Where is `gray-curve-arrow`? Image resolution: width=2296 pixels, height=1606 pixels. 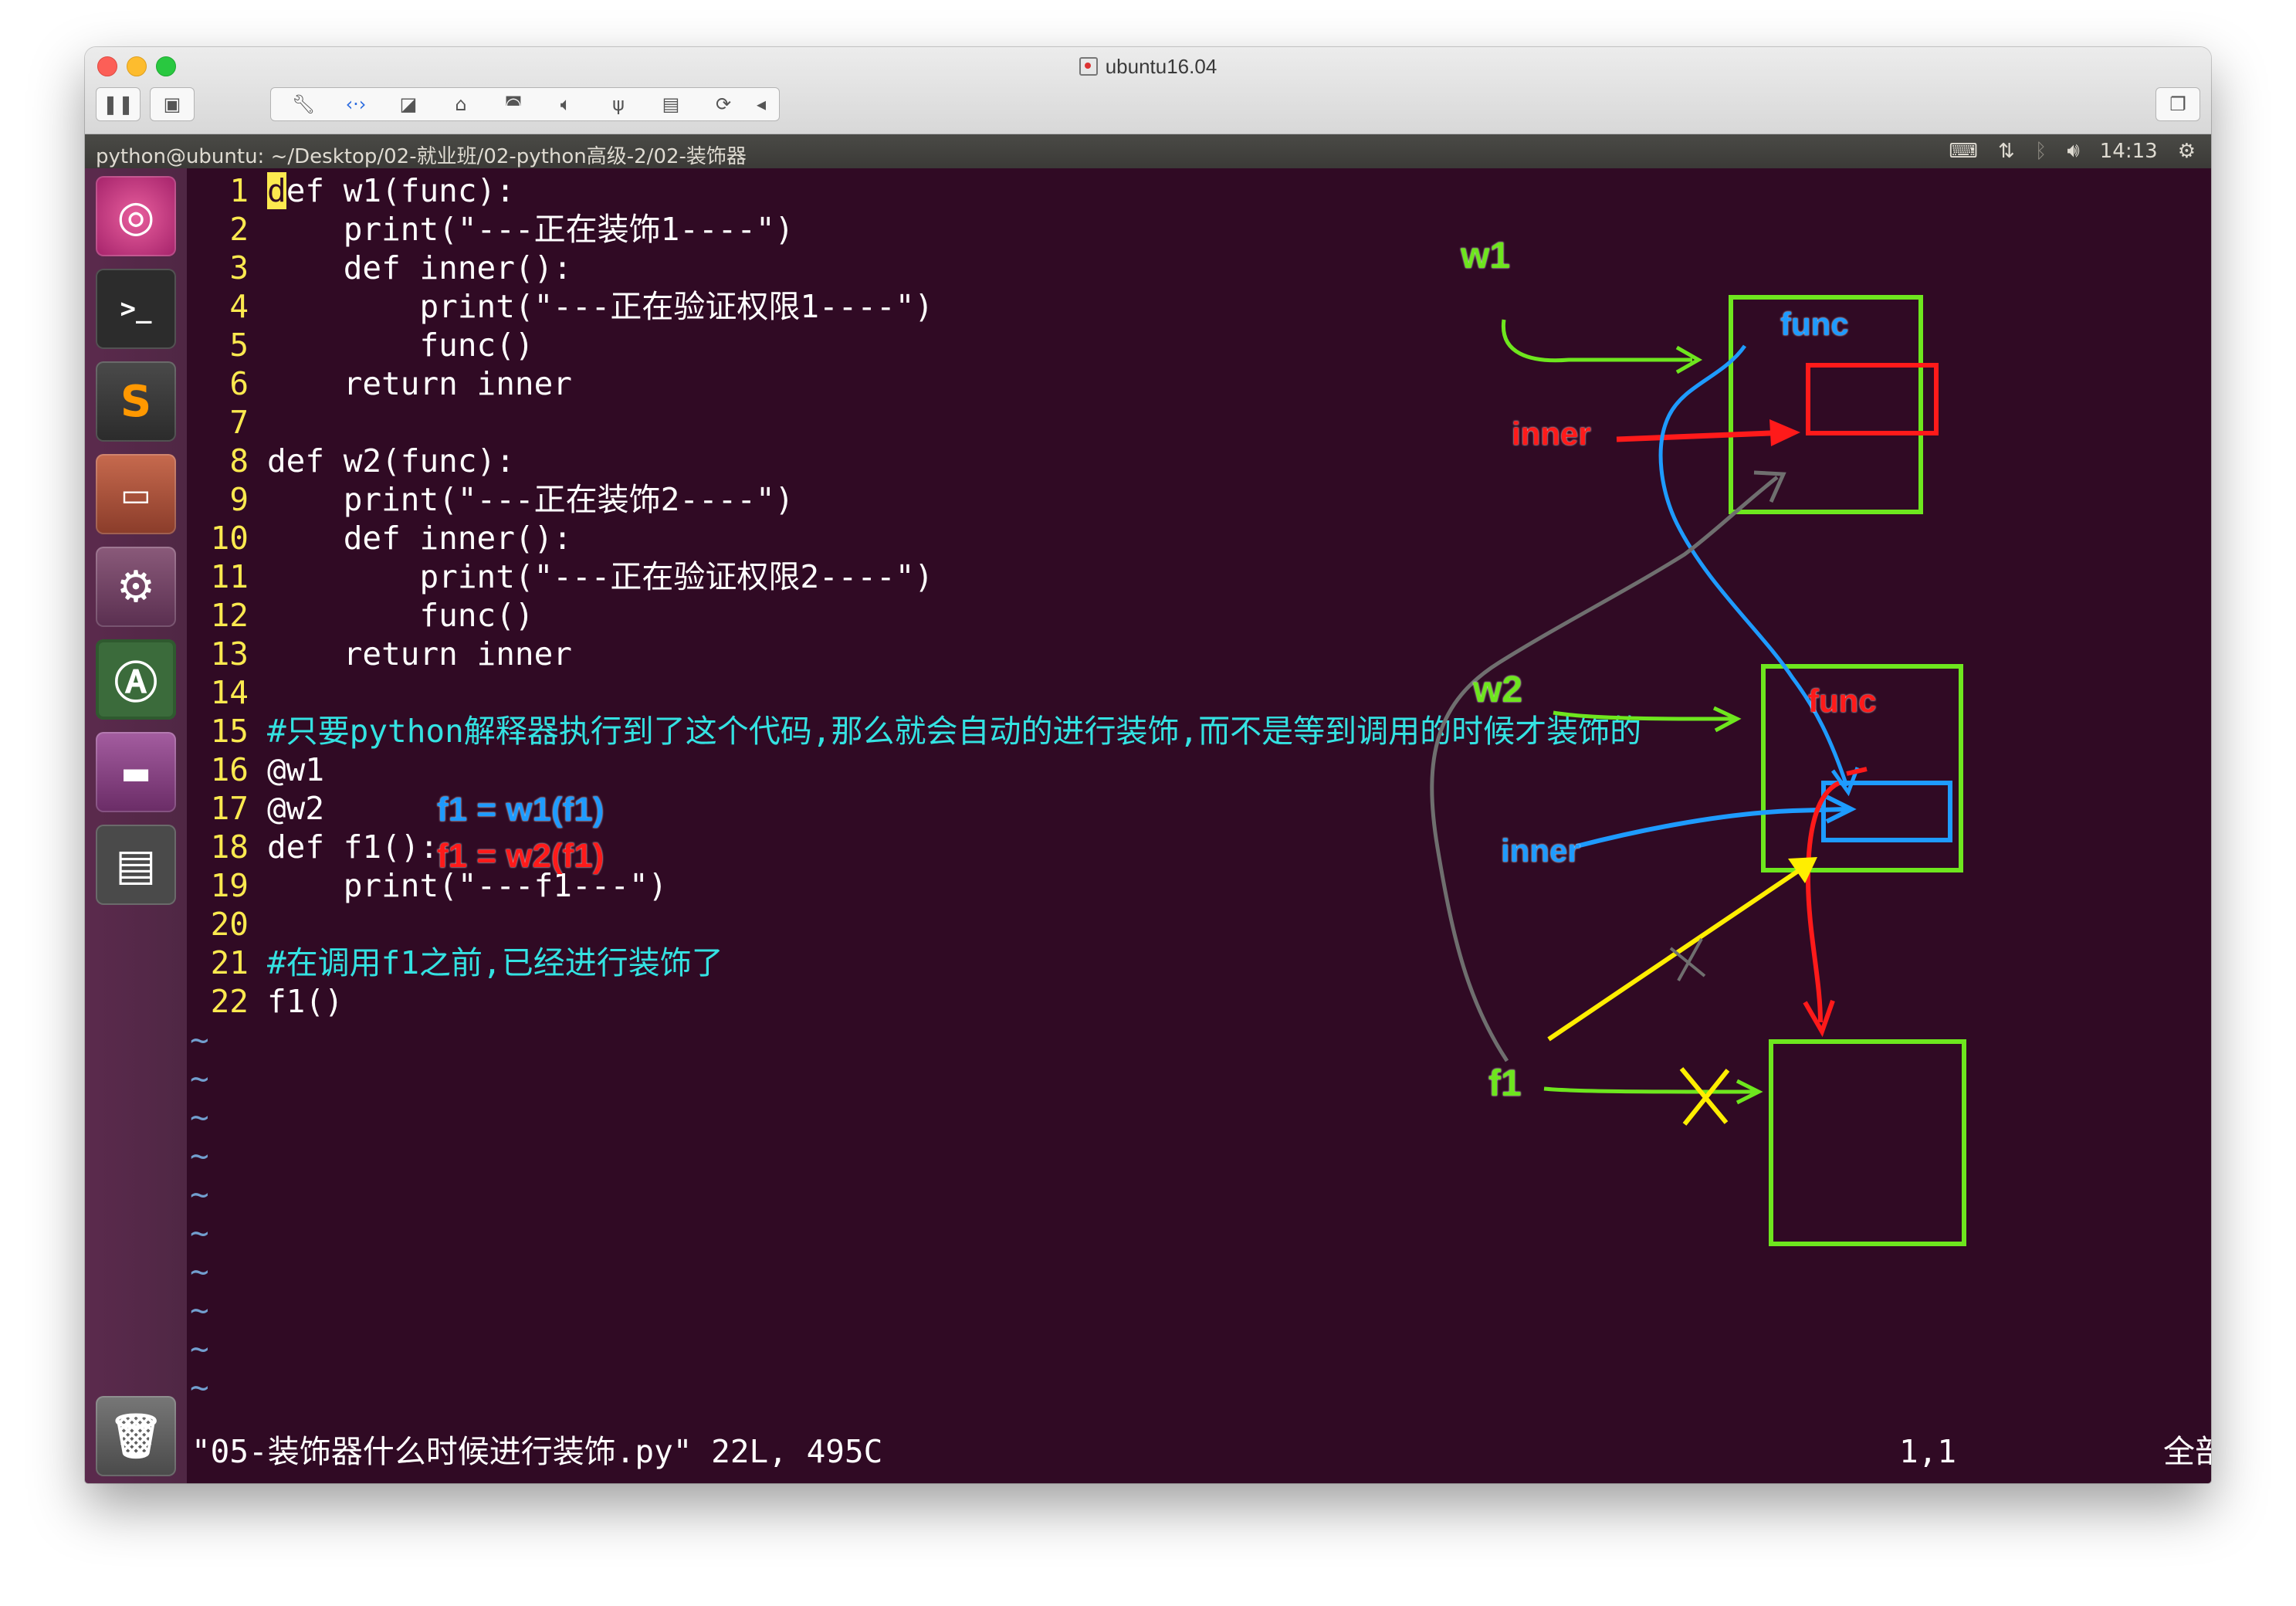 gray-curve-arrow is located at coordinates (1604, 769).